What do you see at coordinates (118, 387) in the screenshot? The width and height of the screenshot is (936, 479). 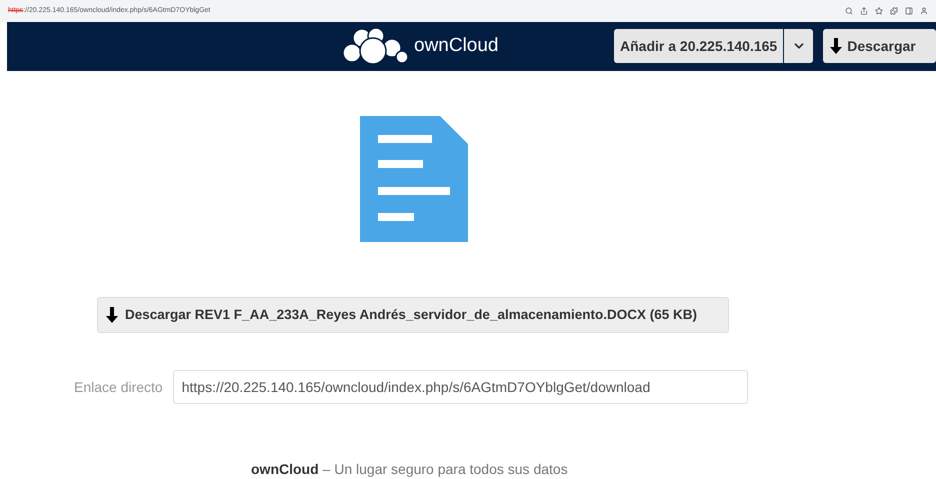 I see `direct-link-label: Enlace directo` at bounding box center [118, 387].